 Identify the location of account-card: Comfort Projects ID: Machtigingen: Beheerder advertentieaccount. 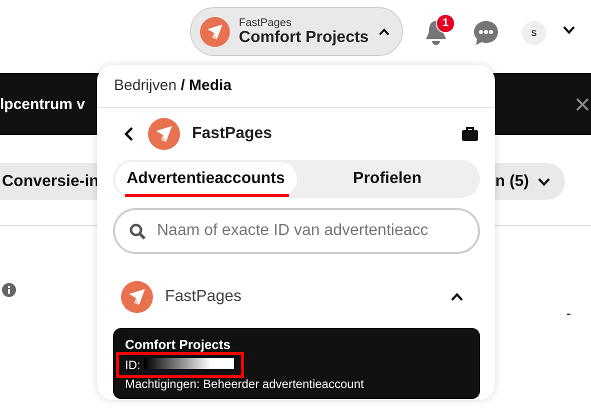
(296, 363).